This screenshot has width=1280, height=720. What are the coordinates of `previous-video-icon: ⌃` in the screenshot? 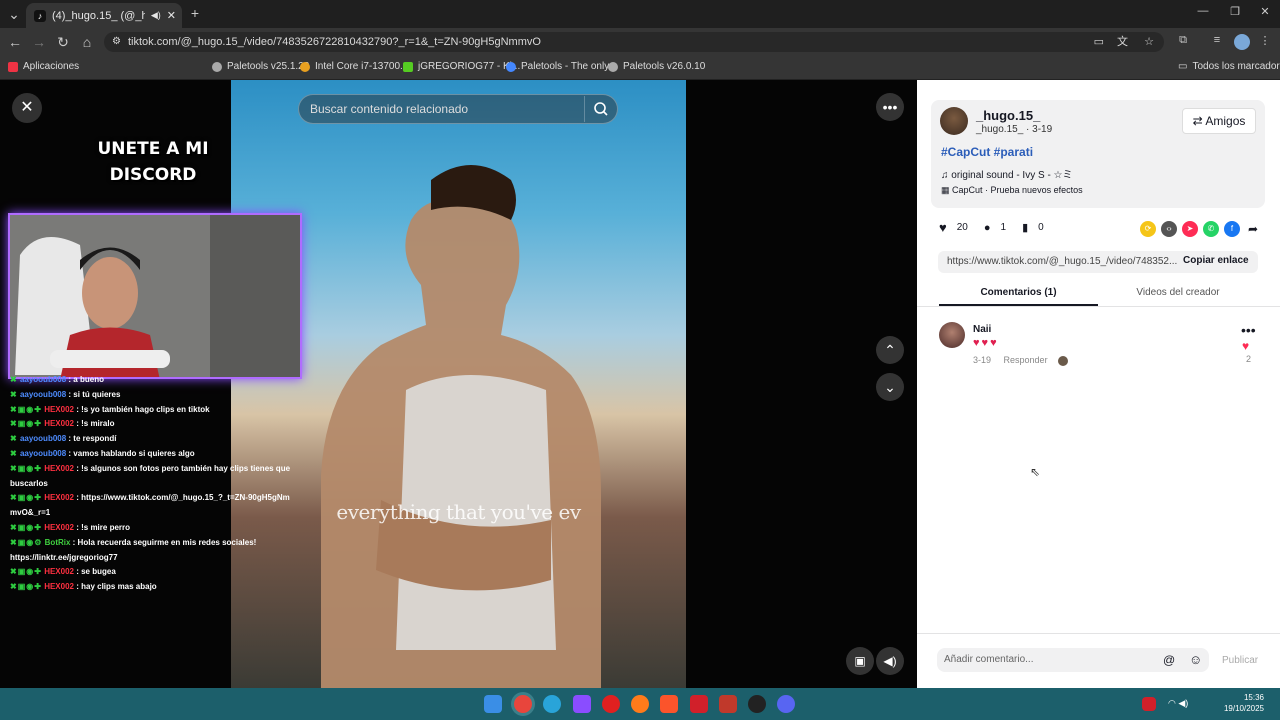 It's located at (890, 350).